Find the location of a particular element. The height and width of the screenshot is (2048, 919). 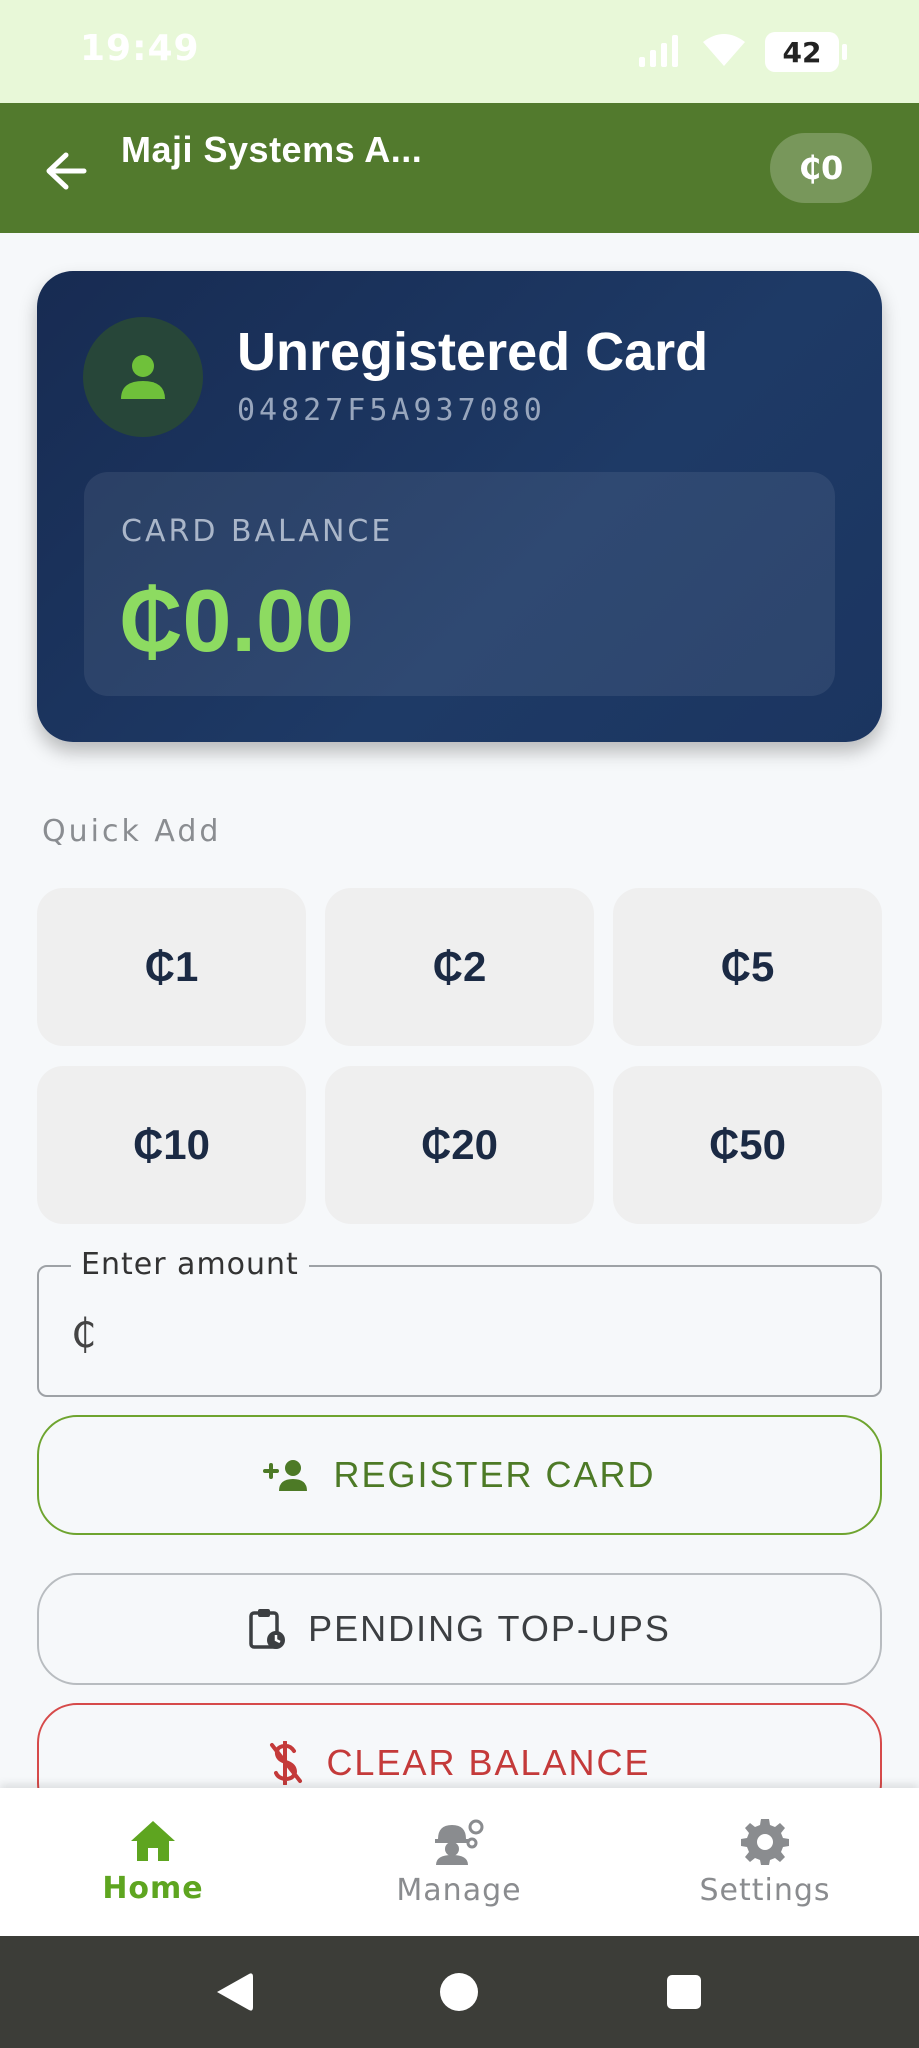

money-off-icon is located at coordinates (286, 1763).